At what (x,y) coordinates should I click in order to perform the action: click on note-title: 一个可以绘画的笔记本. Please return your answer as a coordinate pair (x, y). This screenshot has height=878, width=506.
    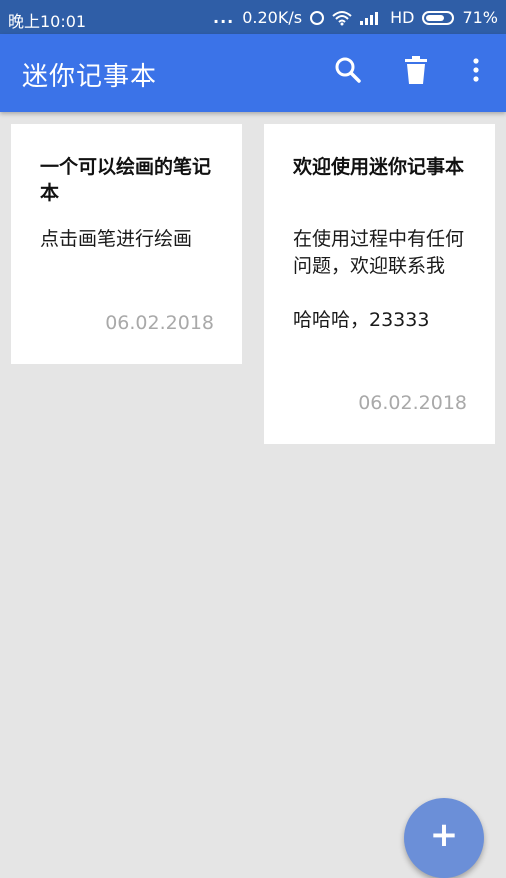
    Looking at the image, I should click on (126, 180).